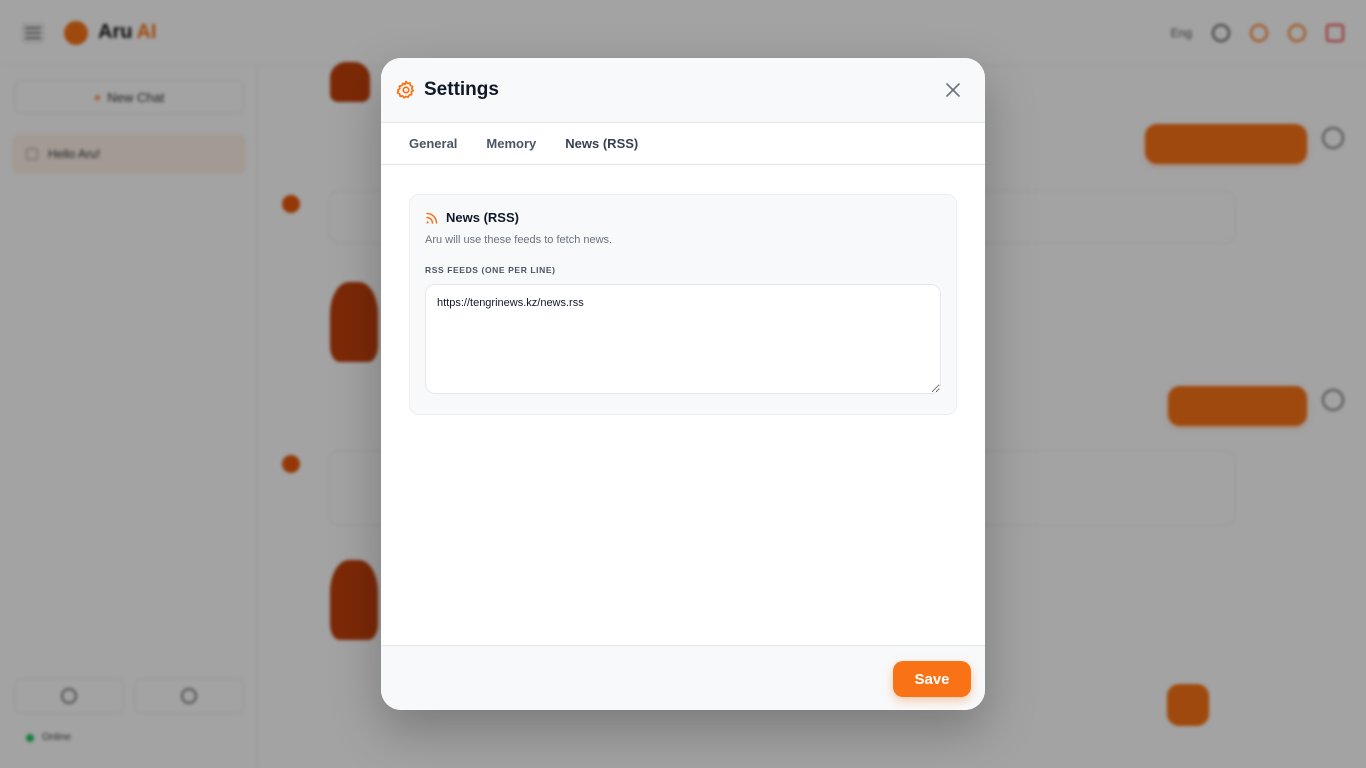 The width and height of the screenshot is (1366, 768). I want to click on modal-title: Settings, so click(461, 89).